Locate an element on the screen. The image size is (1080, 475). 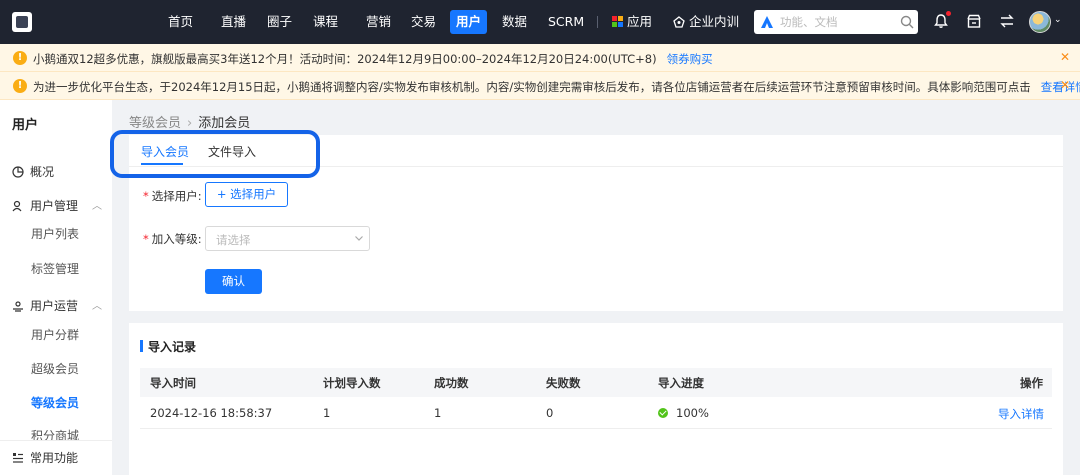
table-header: 导入时间 计划导入数 成功数 失败数 导入进度 操作 is located at coordinates (596, 382).